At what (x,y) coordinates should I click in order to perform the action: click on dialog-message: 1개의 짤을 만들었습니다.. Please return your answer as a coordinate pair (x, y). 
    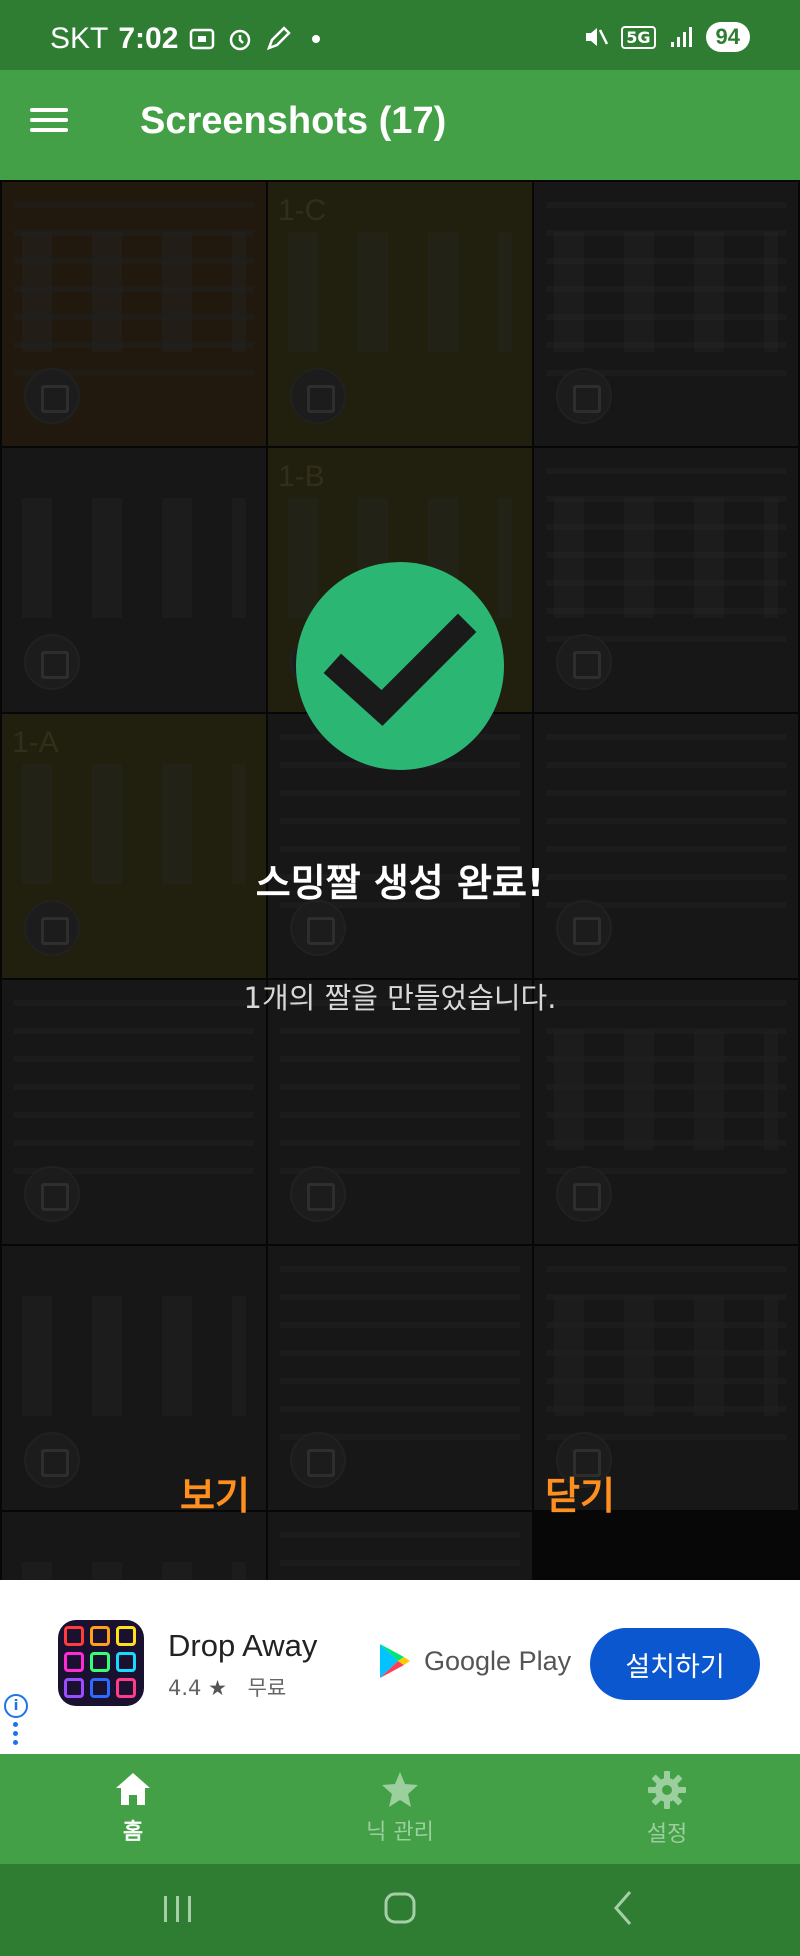
    Looking at the image, I should click on (400, 998).